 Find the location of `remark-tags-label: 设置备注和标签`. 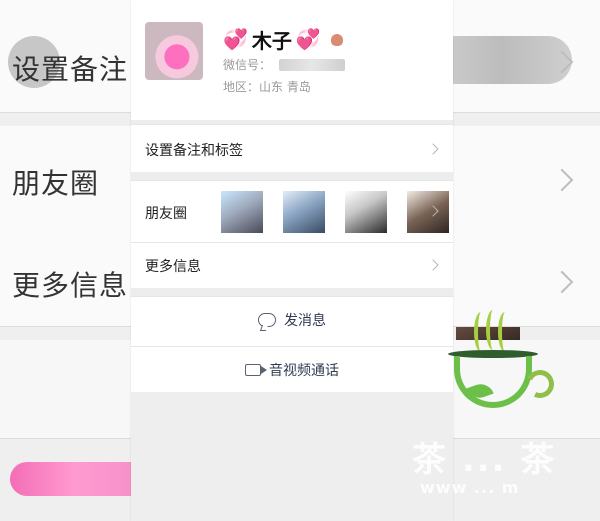

remark-tags-label: 设置备注和标签 is located at coordinates (194, 151).